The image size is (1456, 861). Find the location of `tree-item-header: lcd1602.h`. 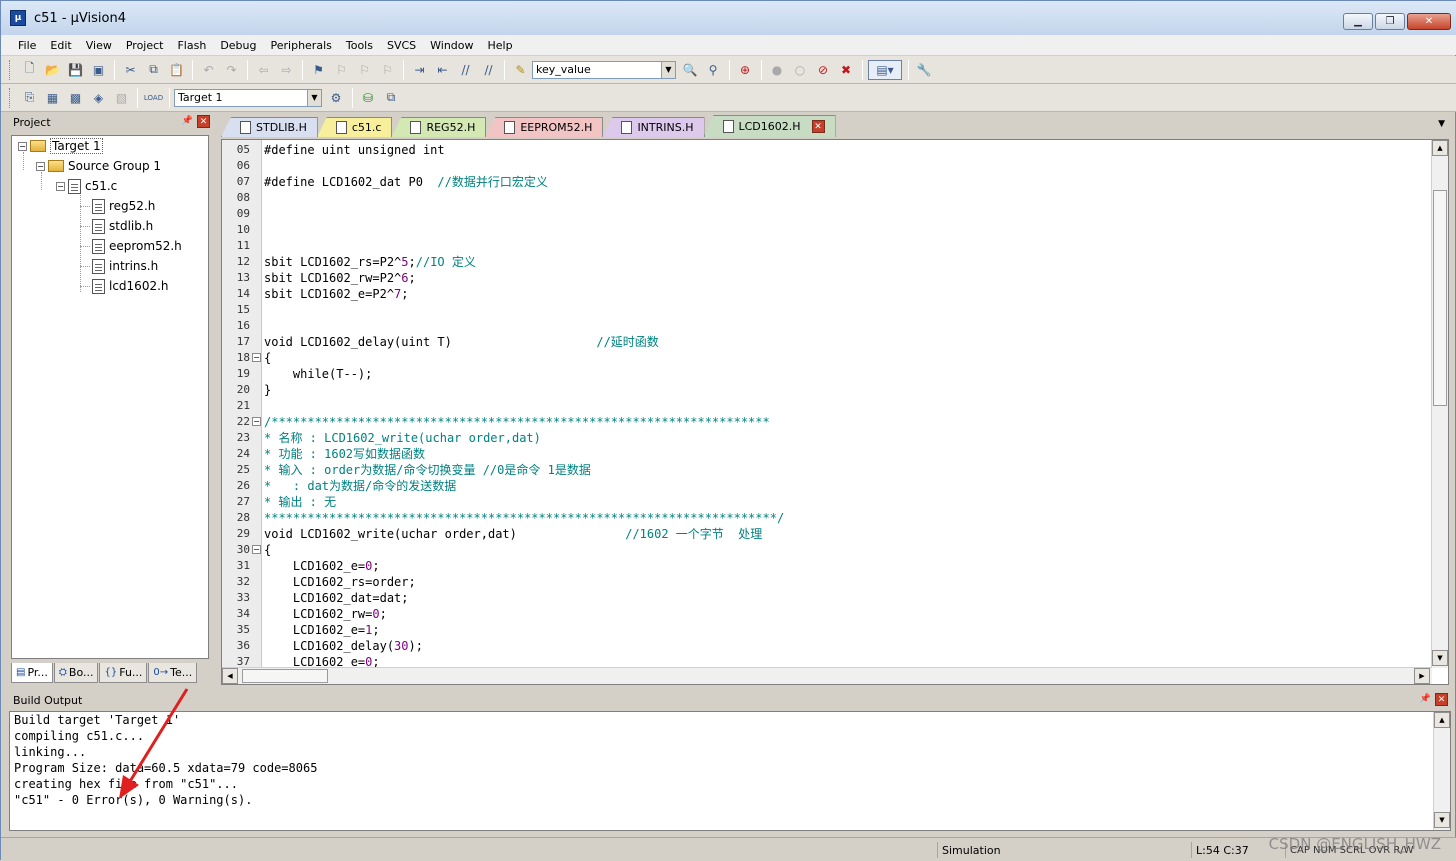

tree-item-header: lcd1602.h is located at coordinates (130, 286).